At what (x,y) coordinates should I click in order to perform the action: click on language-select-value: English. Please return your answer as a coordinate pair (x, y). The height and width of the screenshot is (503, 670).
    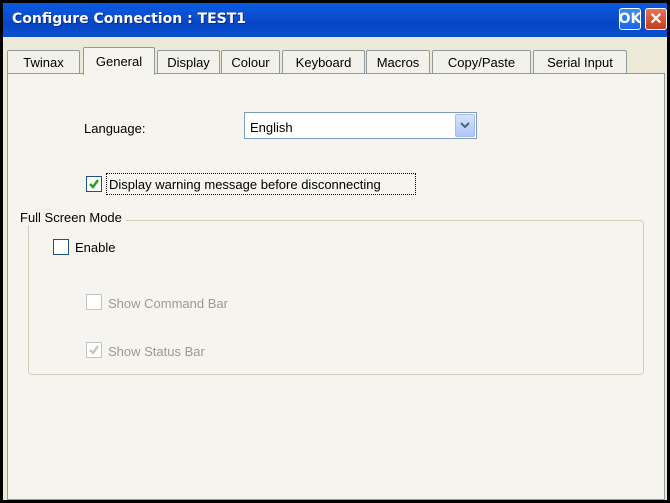
    Looking at the image, I should click on (271, 127).